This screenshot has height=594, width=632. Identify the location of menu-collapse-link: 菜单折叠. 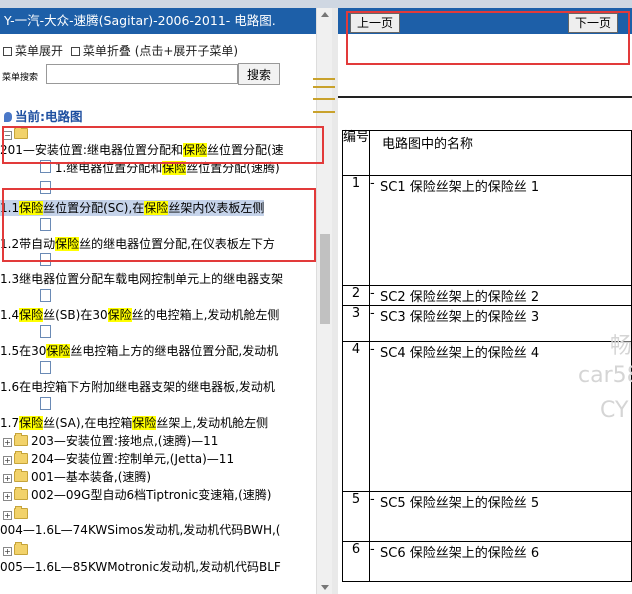
(107, 51).